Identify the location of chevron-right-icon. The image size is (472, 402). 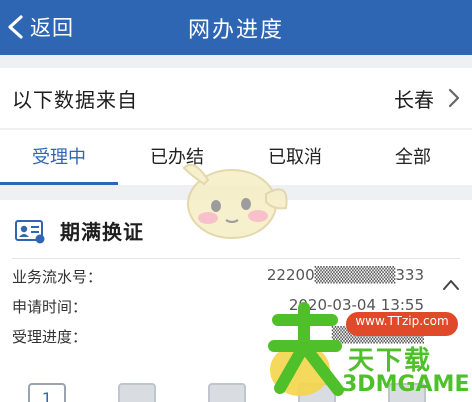
(454, 98).